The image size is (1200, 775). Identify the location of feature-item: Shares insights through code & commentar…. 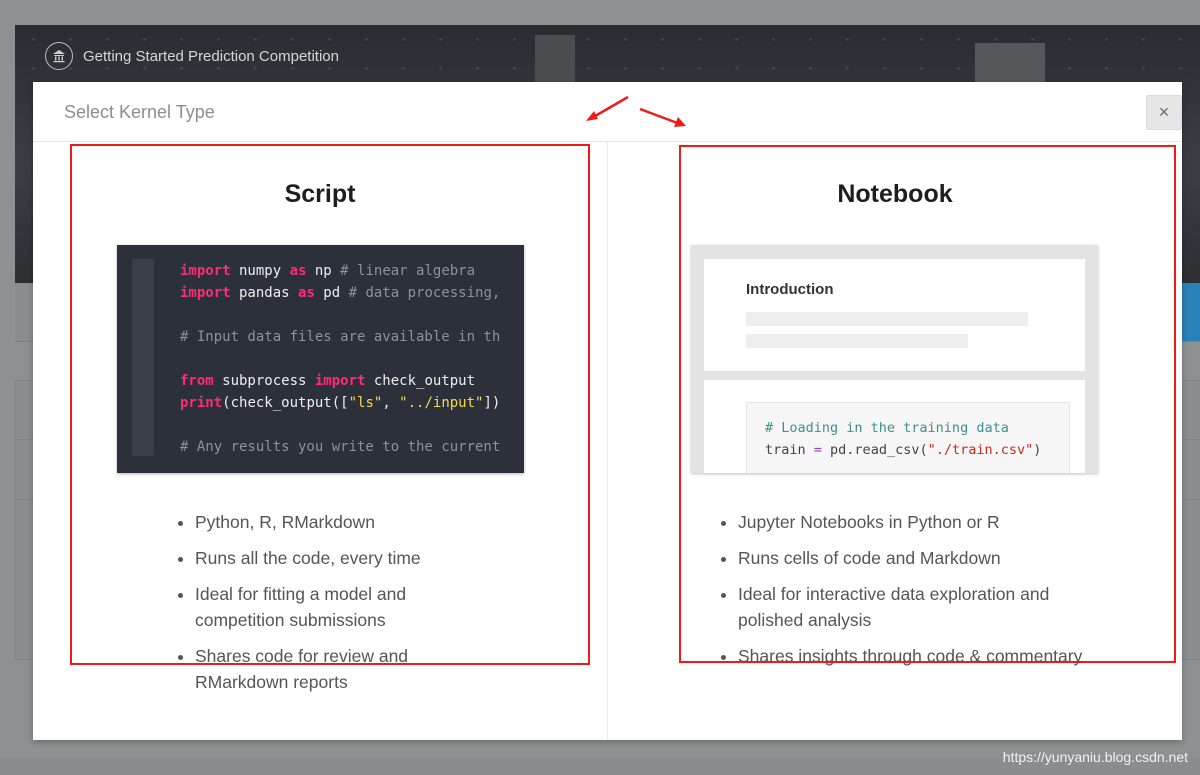
(918, 656).